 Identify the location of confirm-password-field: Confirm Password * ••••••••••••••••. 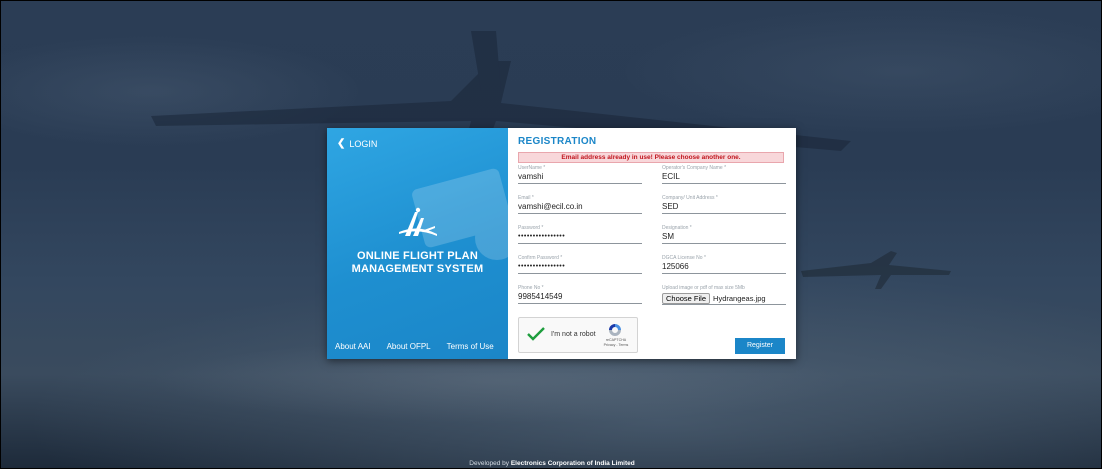
(580, 264).